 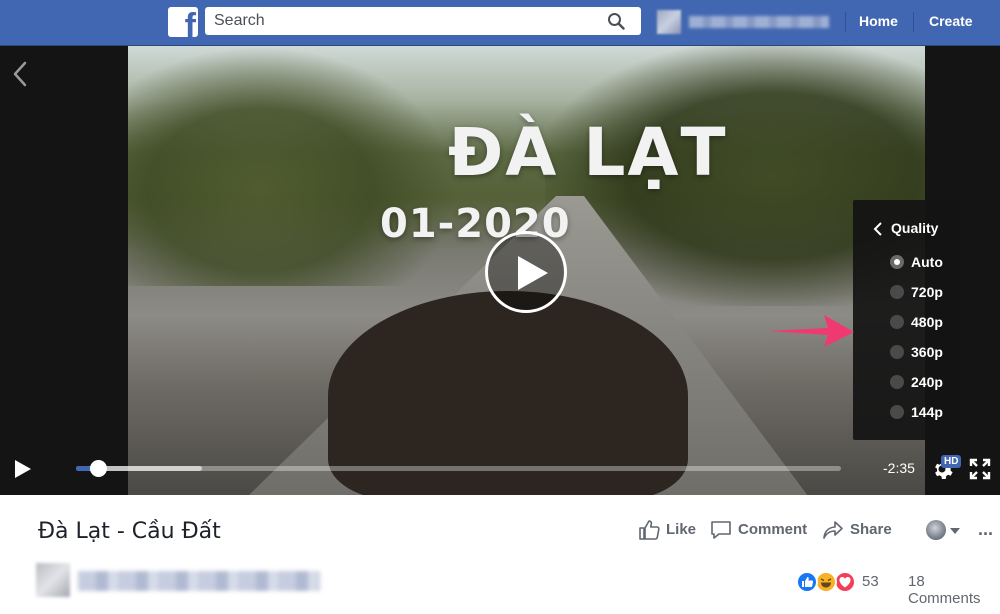 I want to click on video-scene-trees, so click(x=293, y=166).